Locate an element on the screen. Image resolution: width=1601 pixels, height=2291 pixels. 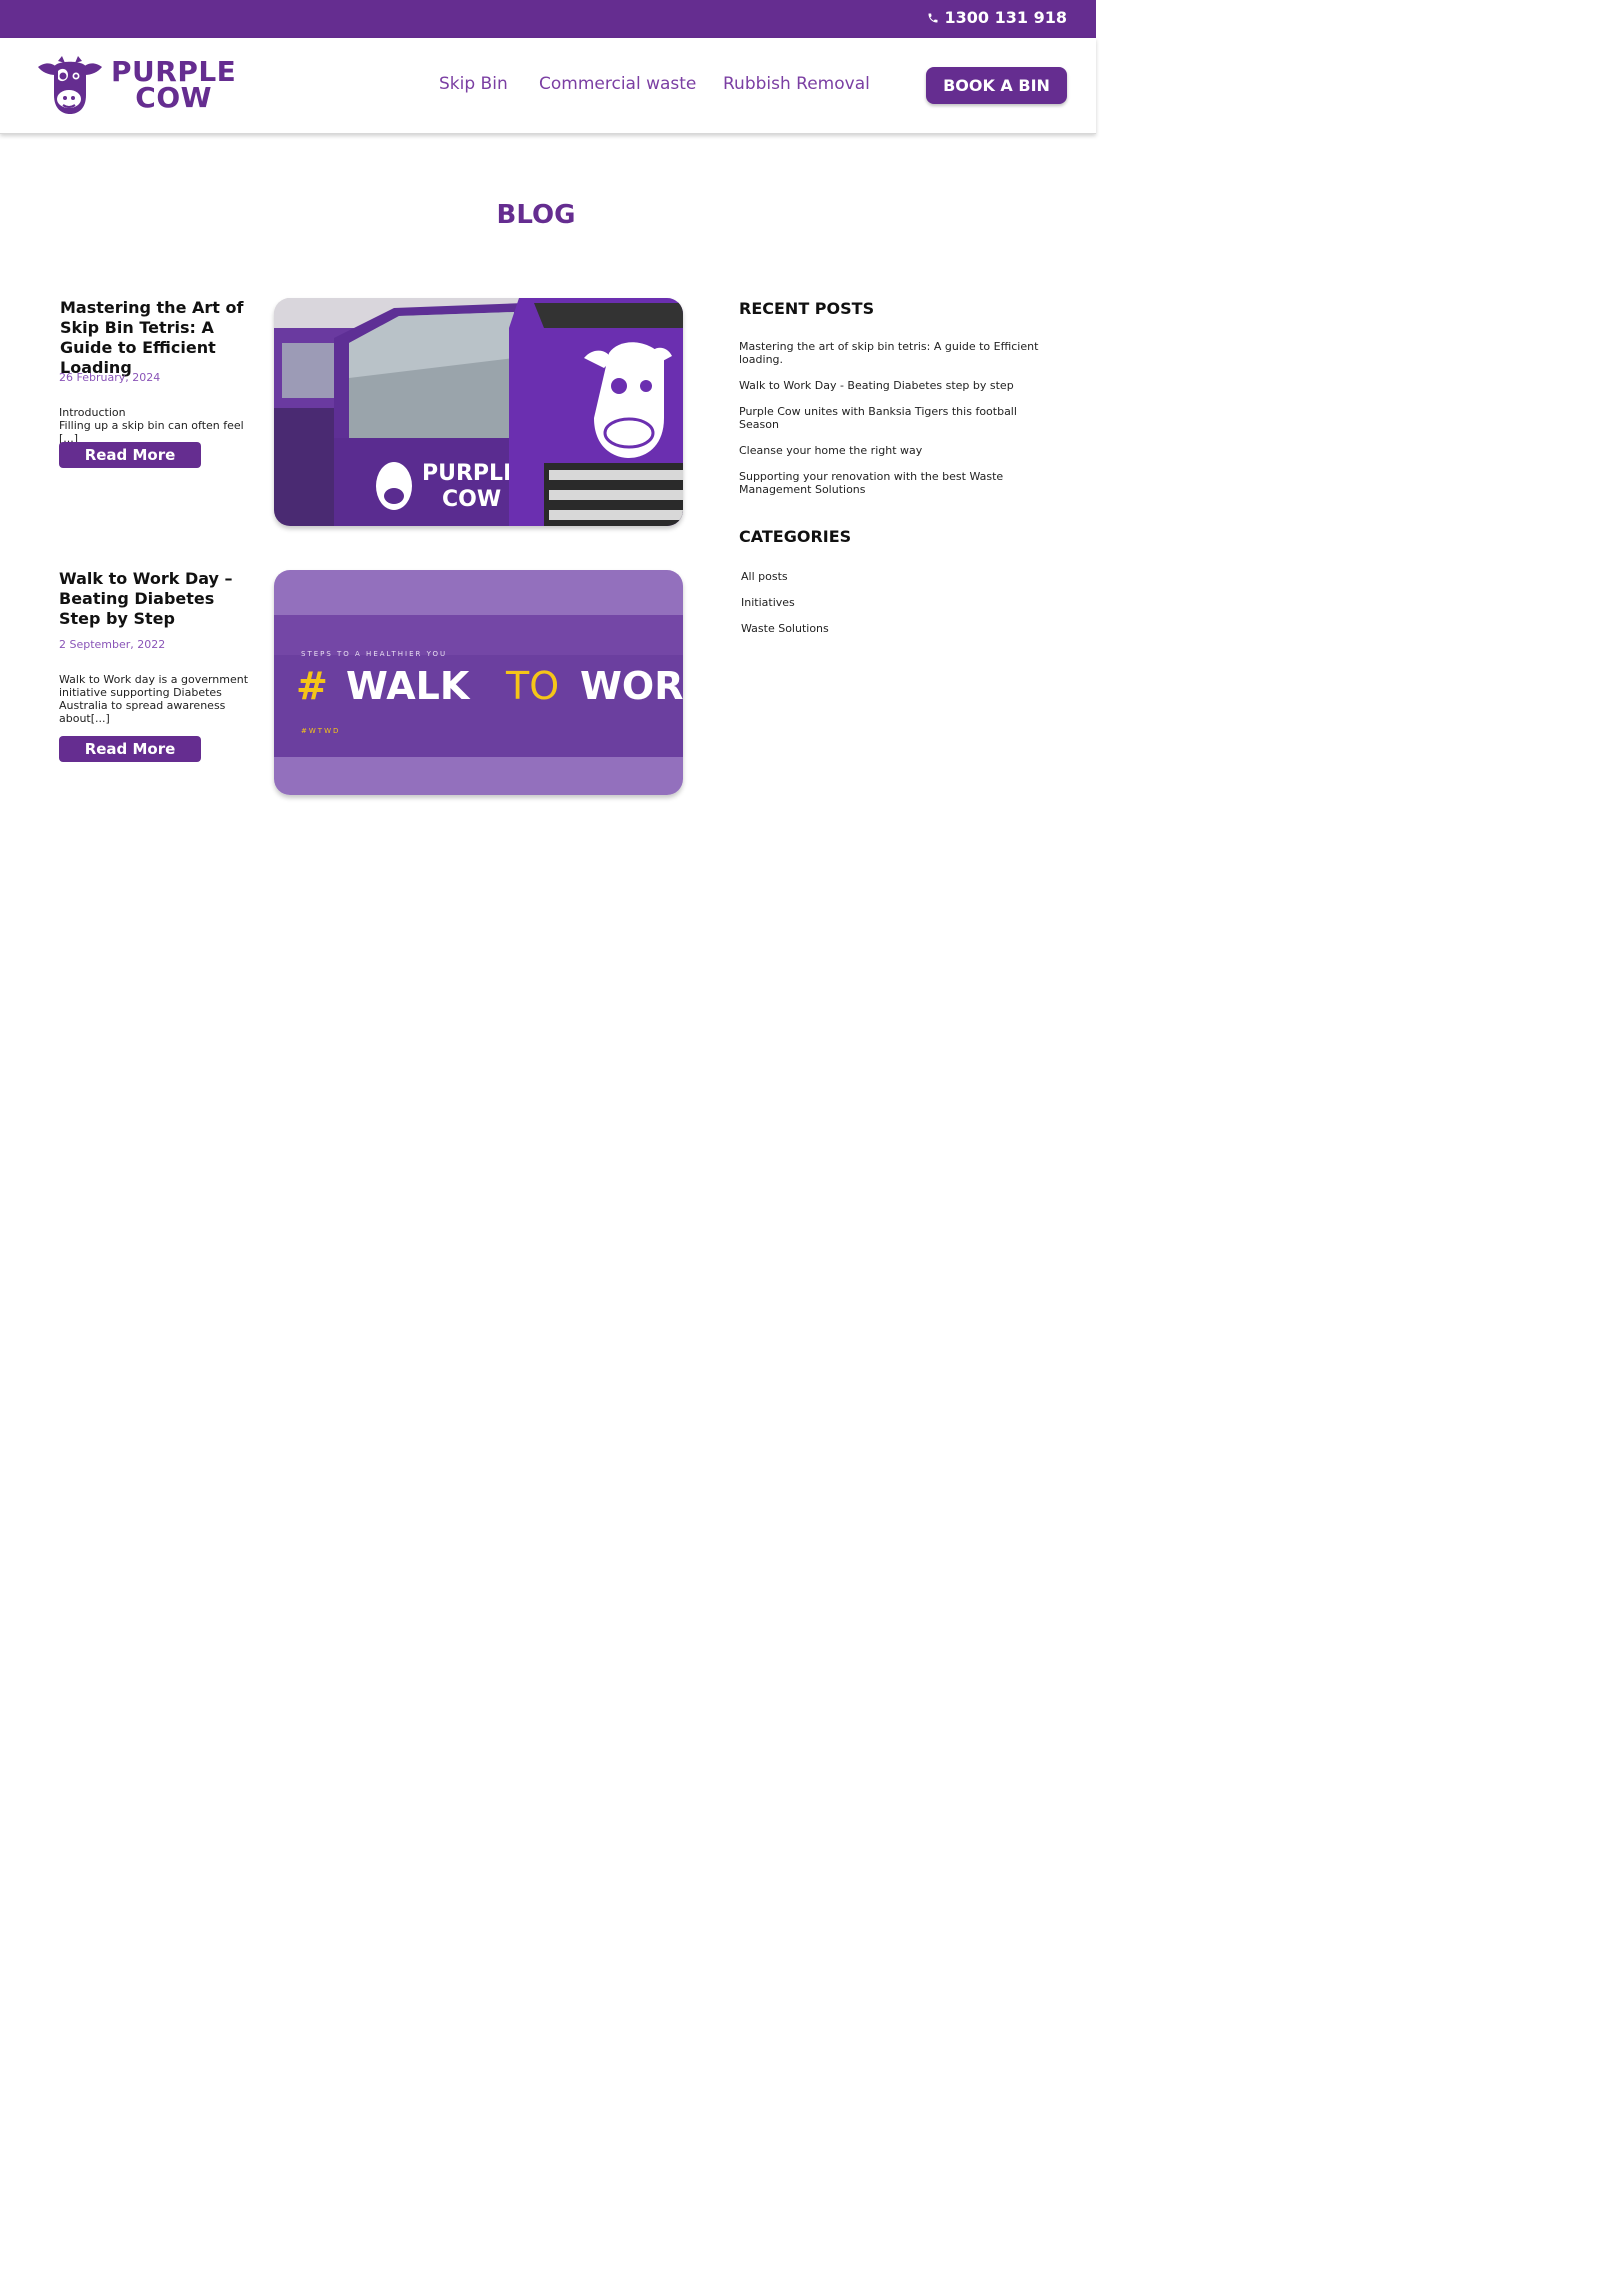
post-image-trucks: PURPLE COW is located at coordinates (478, 412).